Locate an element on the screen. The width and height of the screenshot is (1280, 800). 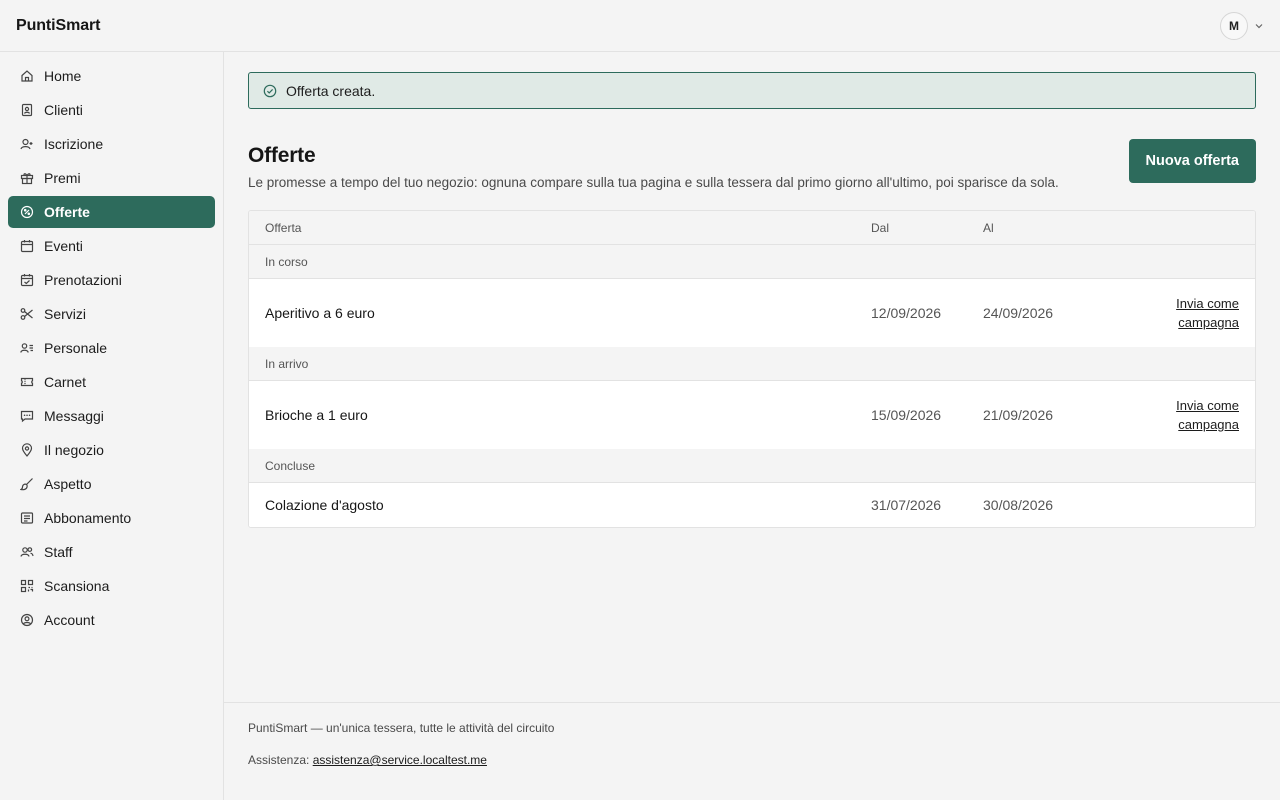
sidebar-item-premi: Premi is located at coordinates (111, 178).